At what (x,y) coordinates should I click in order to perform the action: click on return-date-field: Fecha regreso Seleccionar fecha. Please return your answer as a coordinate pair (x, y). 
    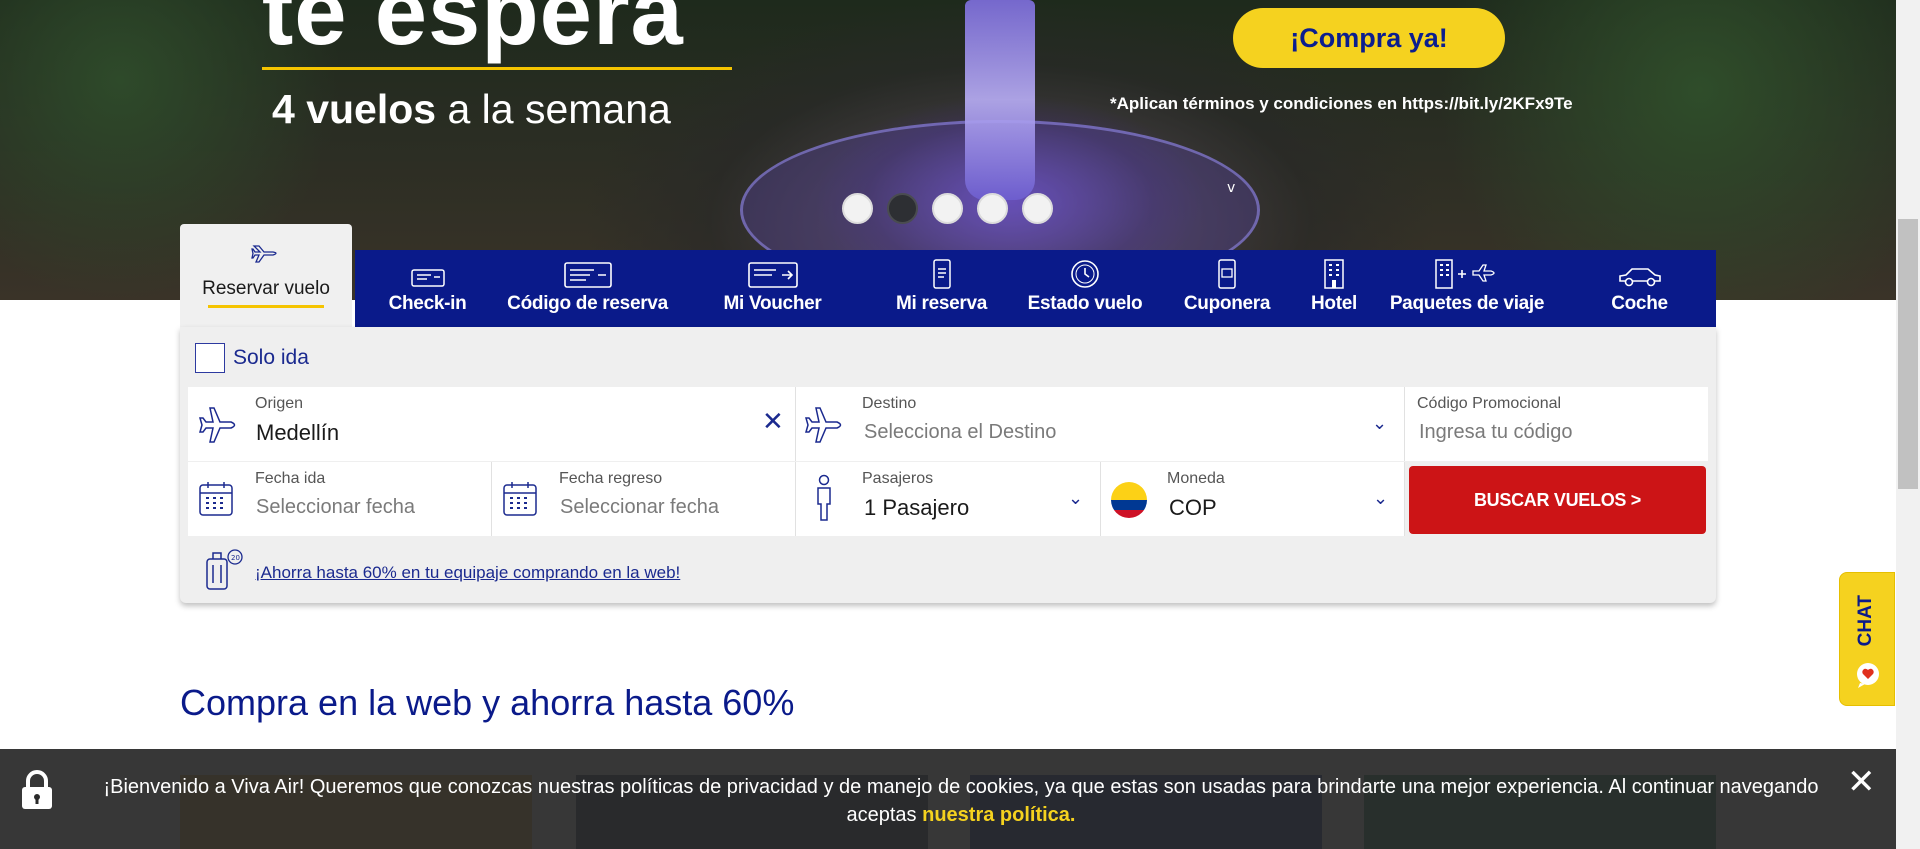
    Looking at the image, I should click on (644, 499).